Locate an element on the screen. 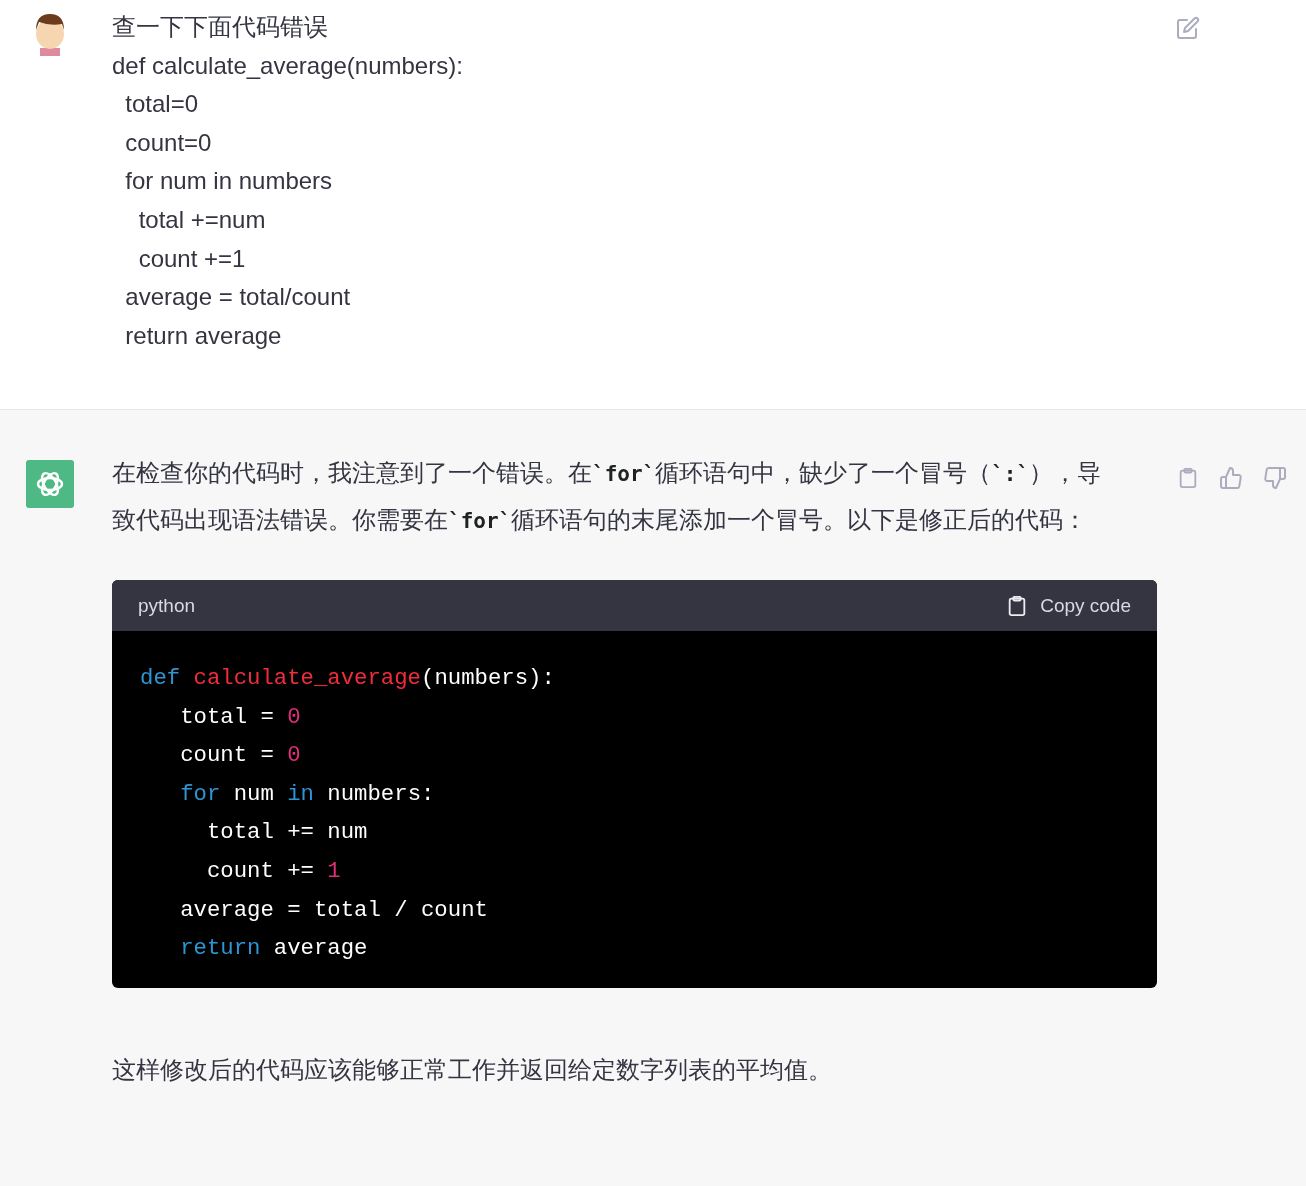  clipboard-icon is located at coordinates (1188, 478).